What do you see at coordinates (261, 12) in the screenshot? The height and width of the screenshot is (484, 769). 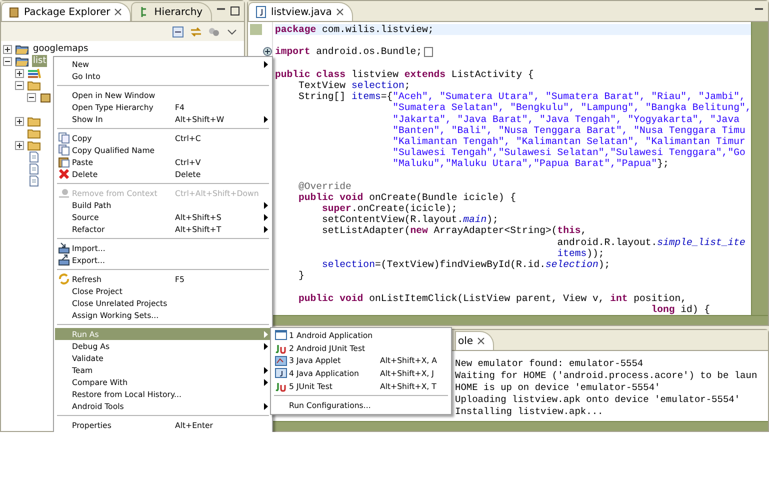 I see `java-file-icon` at bounding box center [261, 12].